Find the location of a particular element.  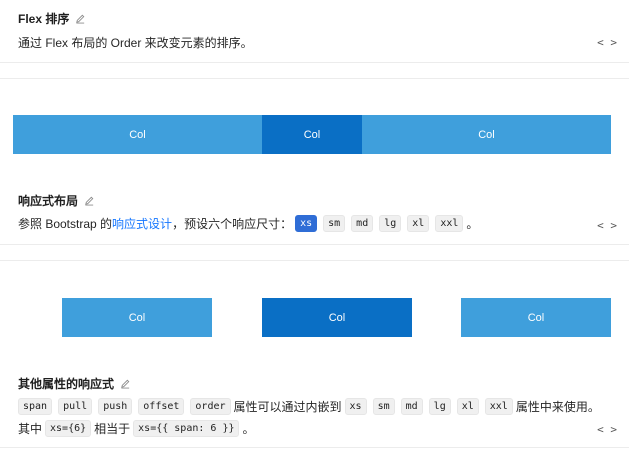

code-xs-span-6: xs={{ span: 6 }} is located at coordinates (186, 428).